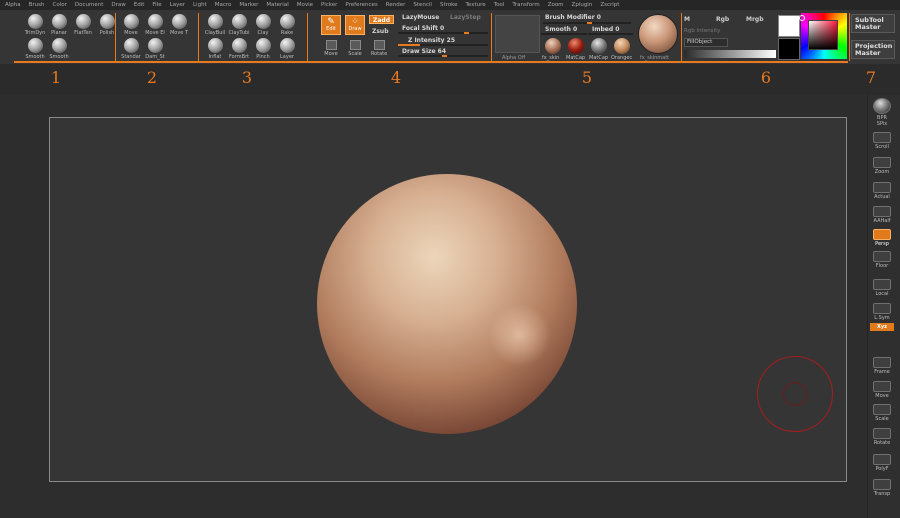 The image size is (900, 518). I want to click on brush-claytubes: ClayTubi, so click(239, 25).